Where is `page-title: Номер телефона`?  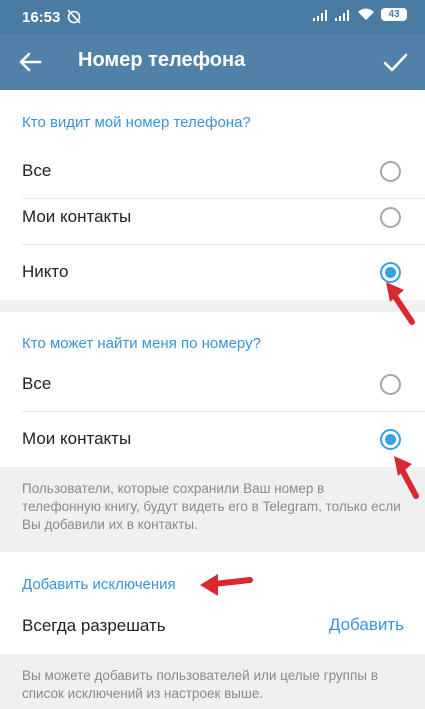
page-title: Номер телефона is located at coordinates (162, 60).